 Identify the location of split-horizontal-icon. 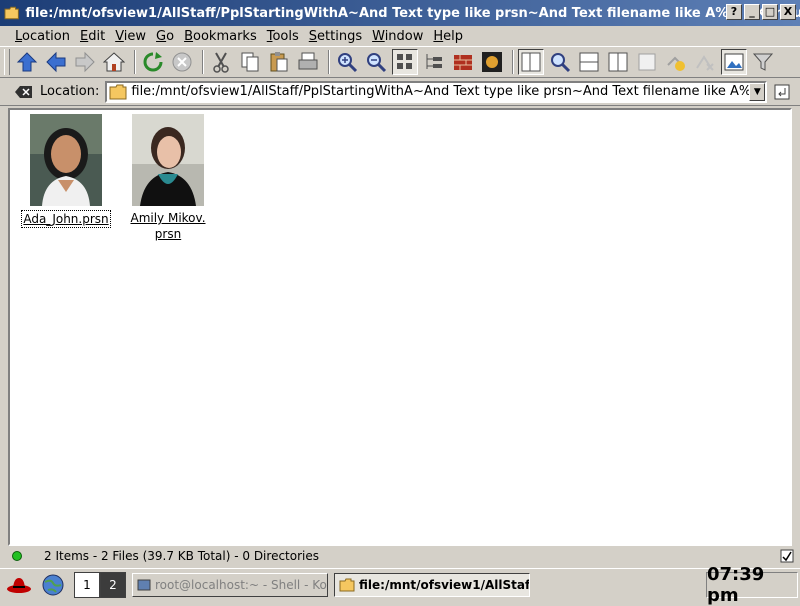
(589, 62).